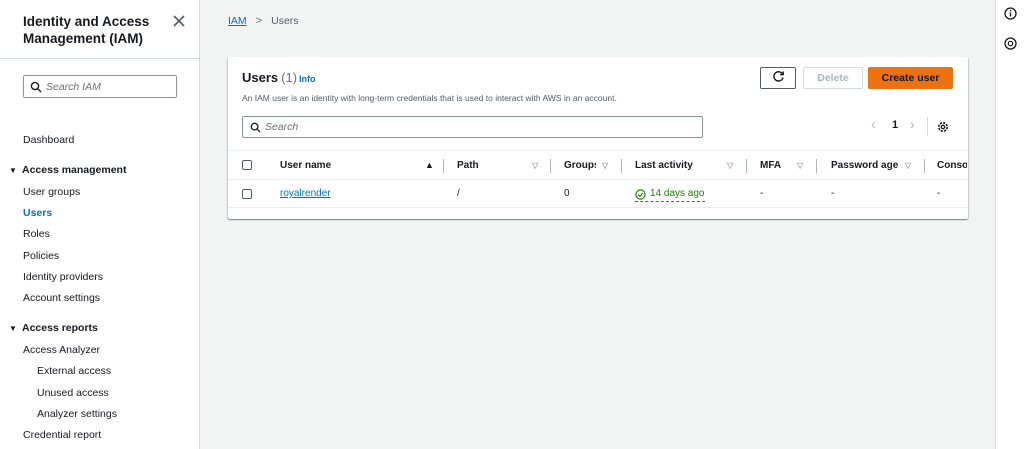 The height and width of the screenshot is (449, 1024). Describe the element at coordinates (873, 124) in the screenshot. I see `chevron-left-icon: ‹` at that location.